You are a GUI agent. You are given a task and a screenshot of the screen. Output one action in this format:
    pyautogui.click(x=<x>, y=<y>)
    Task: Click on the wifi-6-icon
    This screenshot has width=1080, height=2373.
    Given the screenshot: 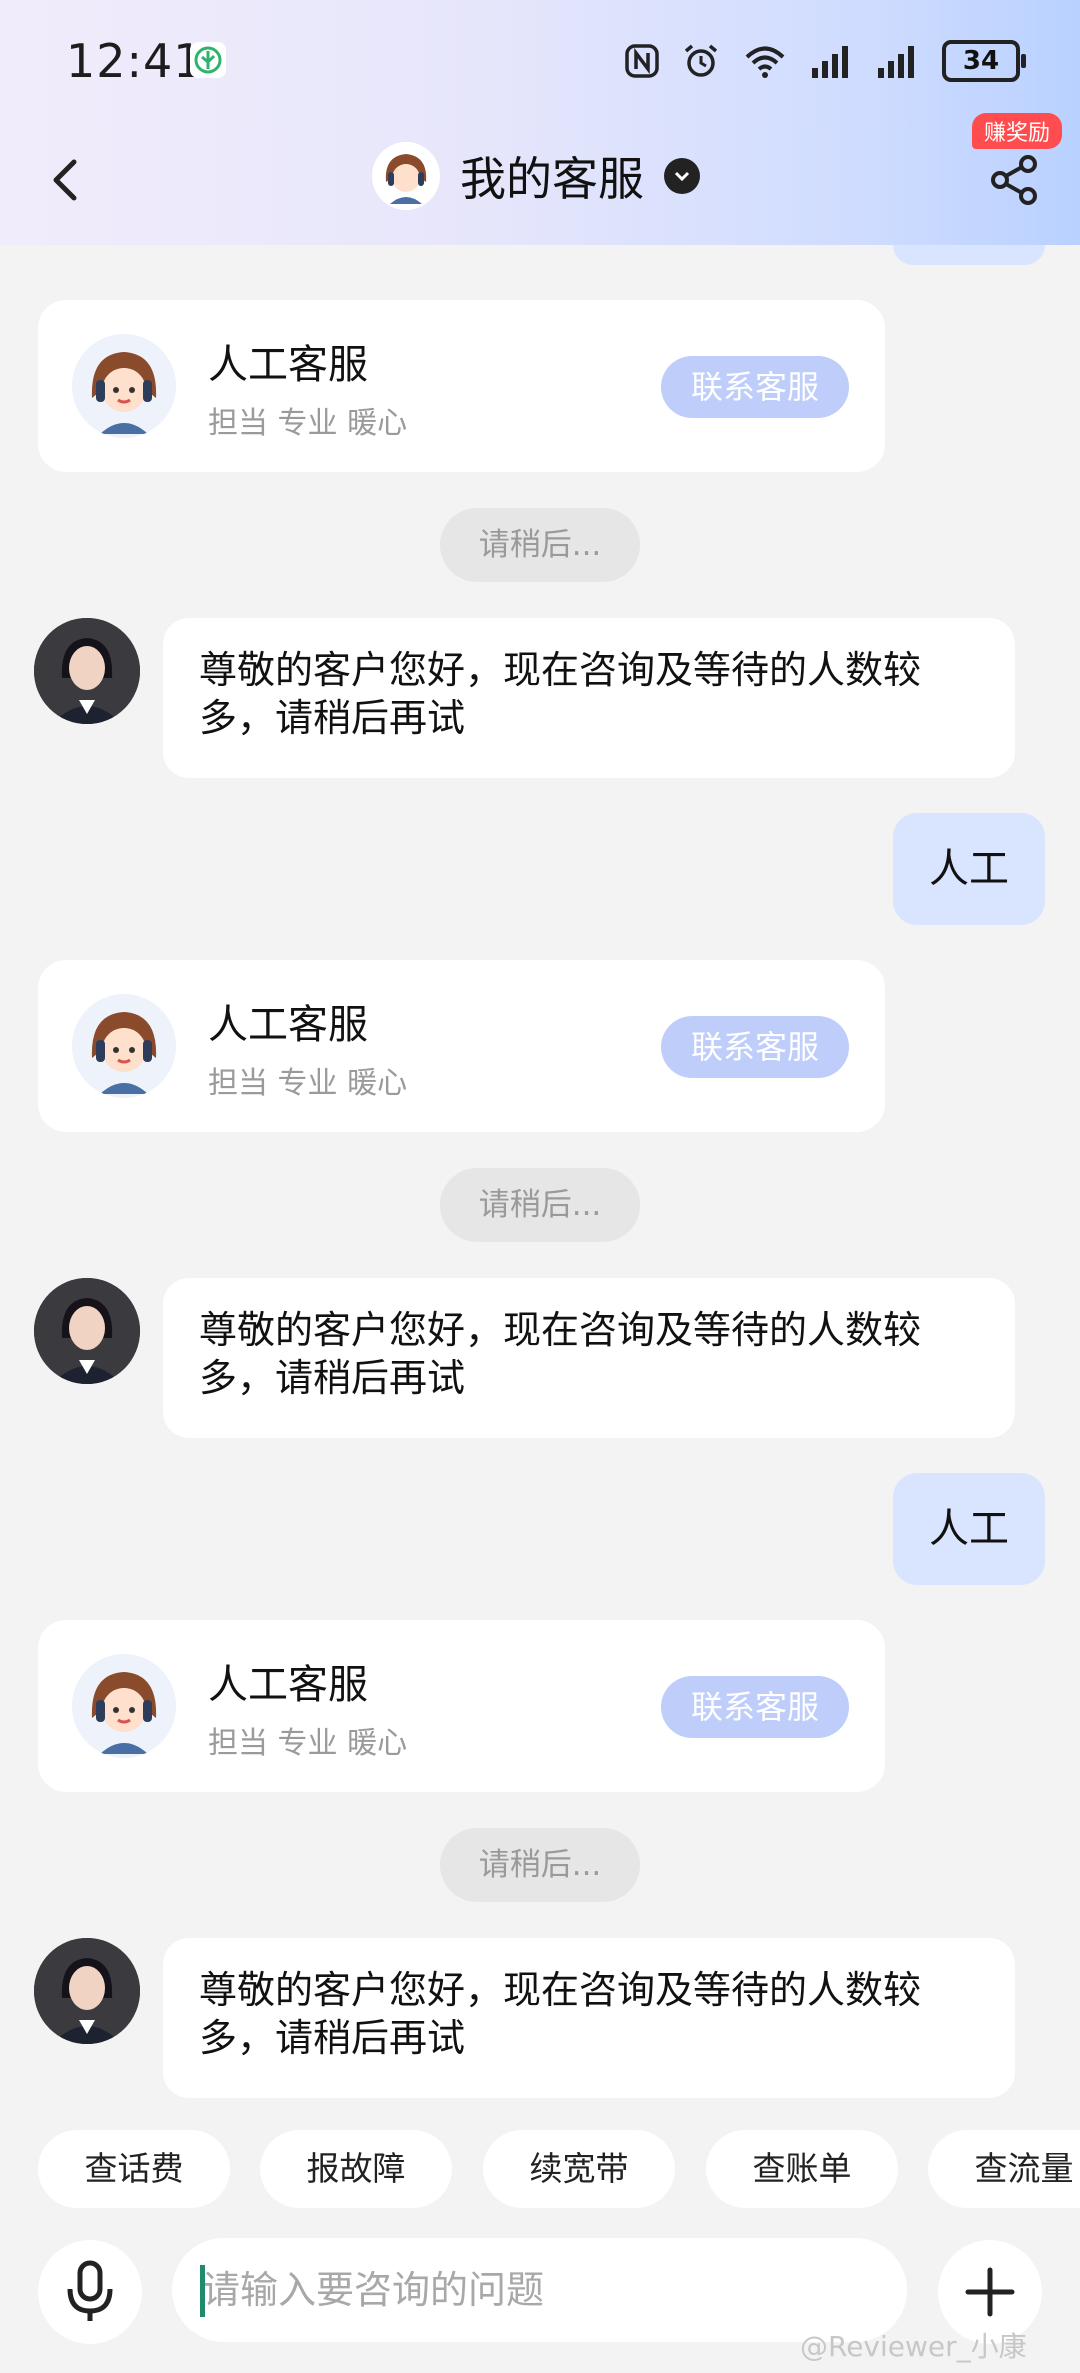 What is the action you would take?
    pyautogui.click(x=765, y=62)
    